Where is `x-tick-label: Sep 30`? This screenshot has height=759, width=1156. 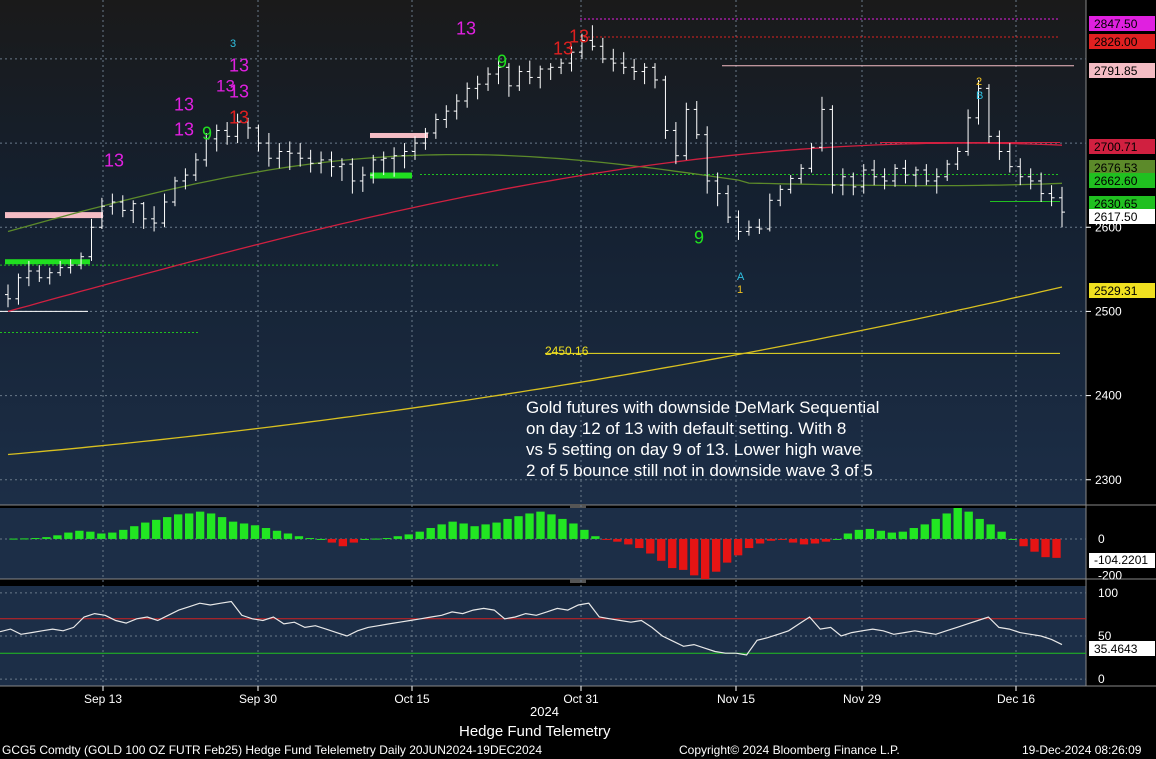 x-tick-label: Sep 30 is located at coordinates (258, 699).